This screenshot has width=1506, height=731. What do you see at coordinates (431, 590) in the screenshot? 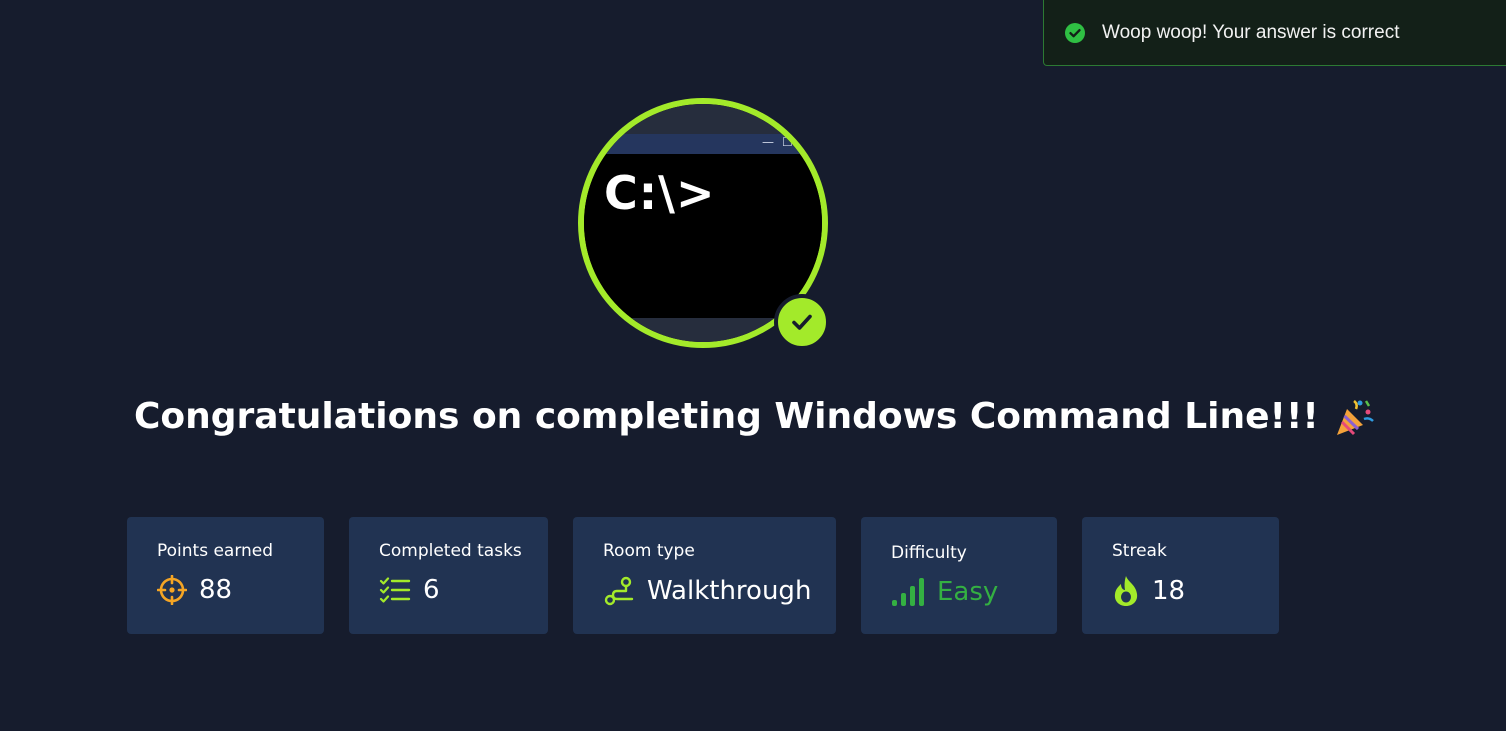
I see `stat-value: 6` at bounding box center [431, 590].